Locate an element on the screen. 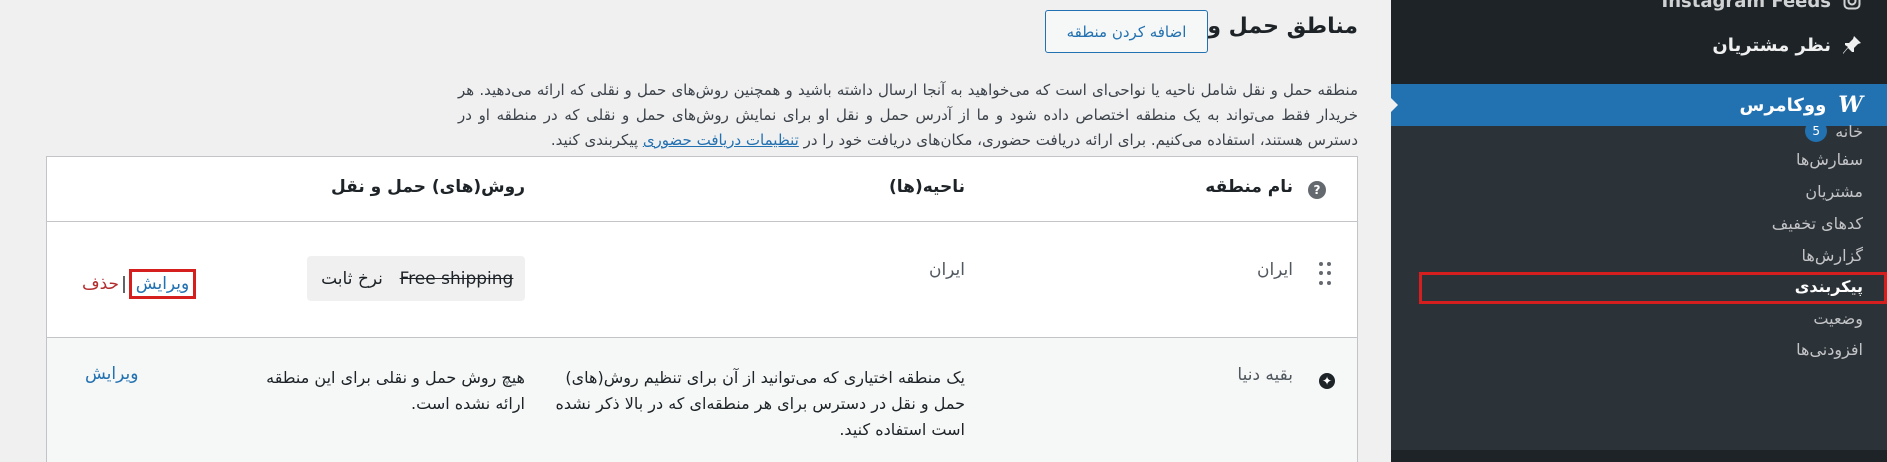  column-regions: ناحیه(ها) is located at coordinates (927, 187).